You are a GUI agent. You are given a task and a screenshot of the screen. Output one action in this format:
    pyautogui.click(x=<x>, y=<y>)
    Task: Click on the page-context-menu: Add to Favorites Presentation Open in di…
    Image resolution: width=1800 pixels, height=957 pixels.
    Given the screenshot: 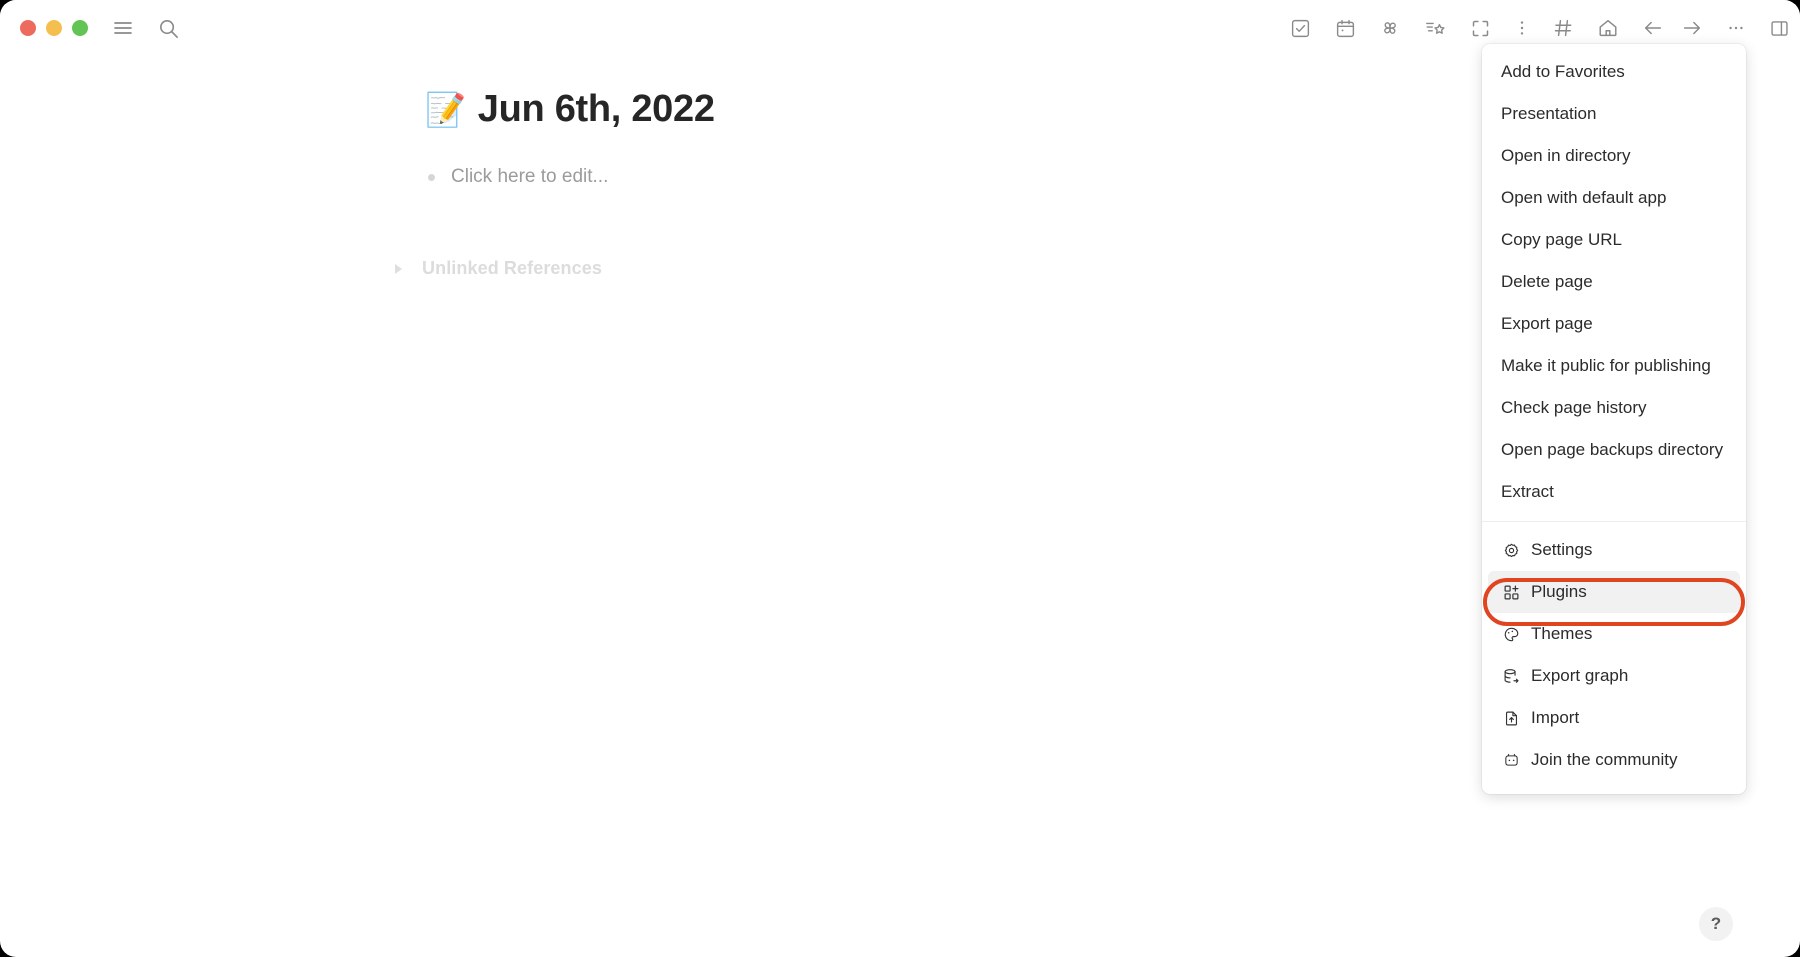 What is the action you would take?
    pyautogui.click(x=1614, y=419)
    